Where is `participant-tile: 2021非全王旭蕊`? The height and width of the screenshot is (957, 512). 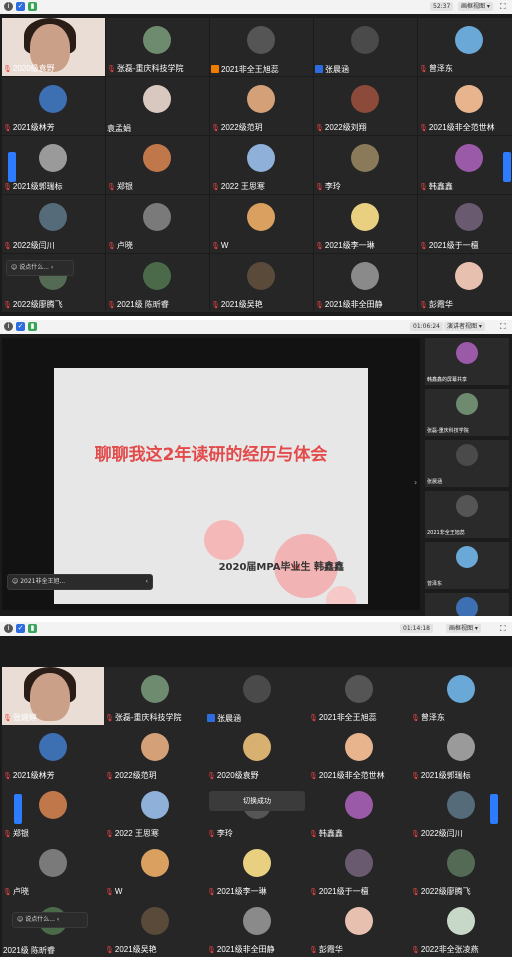 participant-tile: 2021非全王旭蕊 is located at coordinates (261, 47).